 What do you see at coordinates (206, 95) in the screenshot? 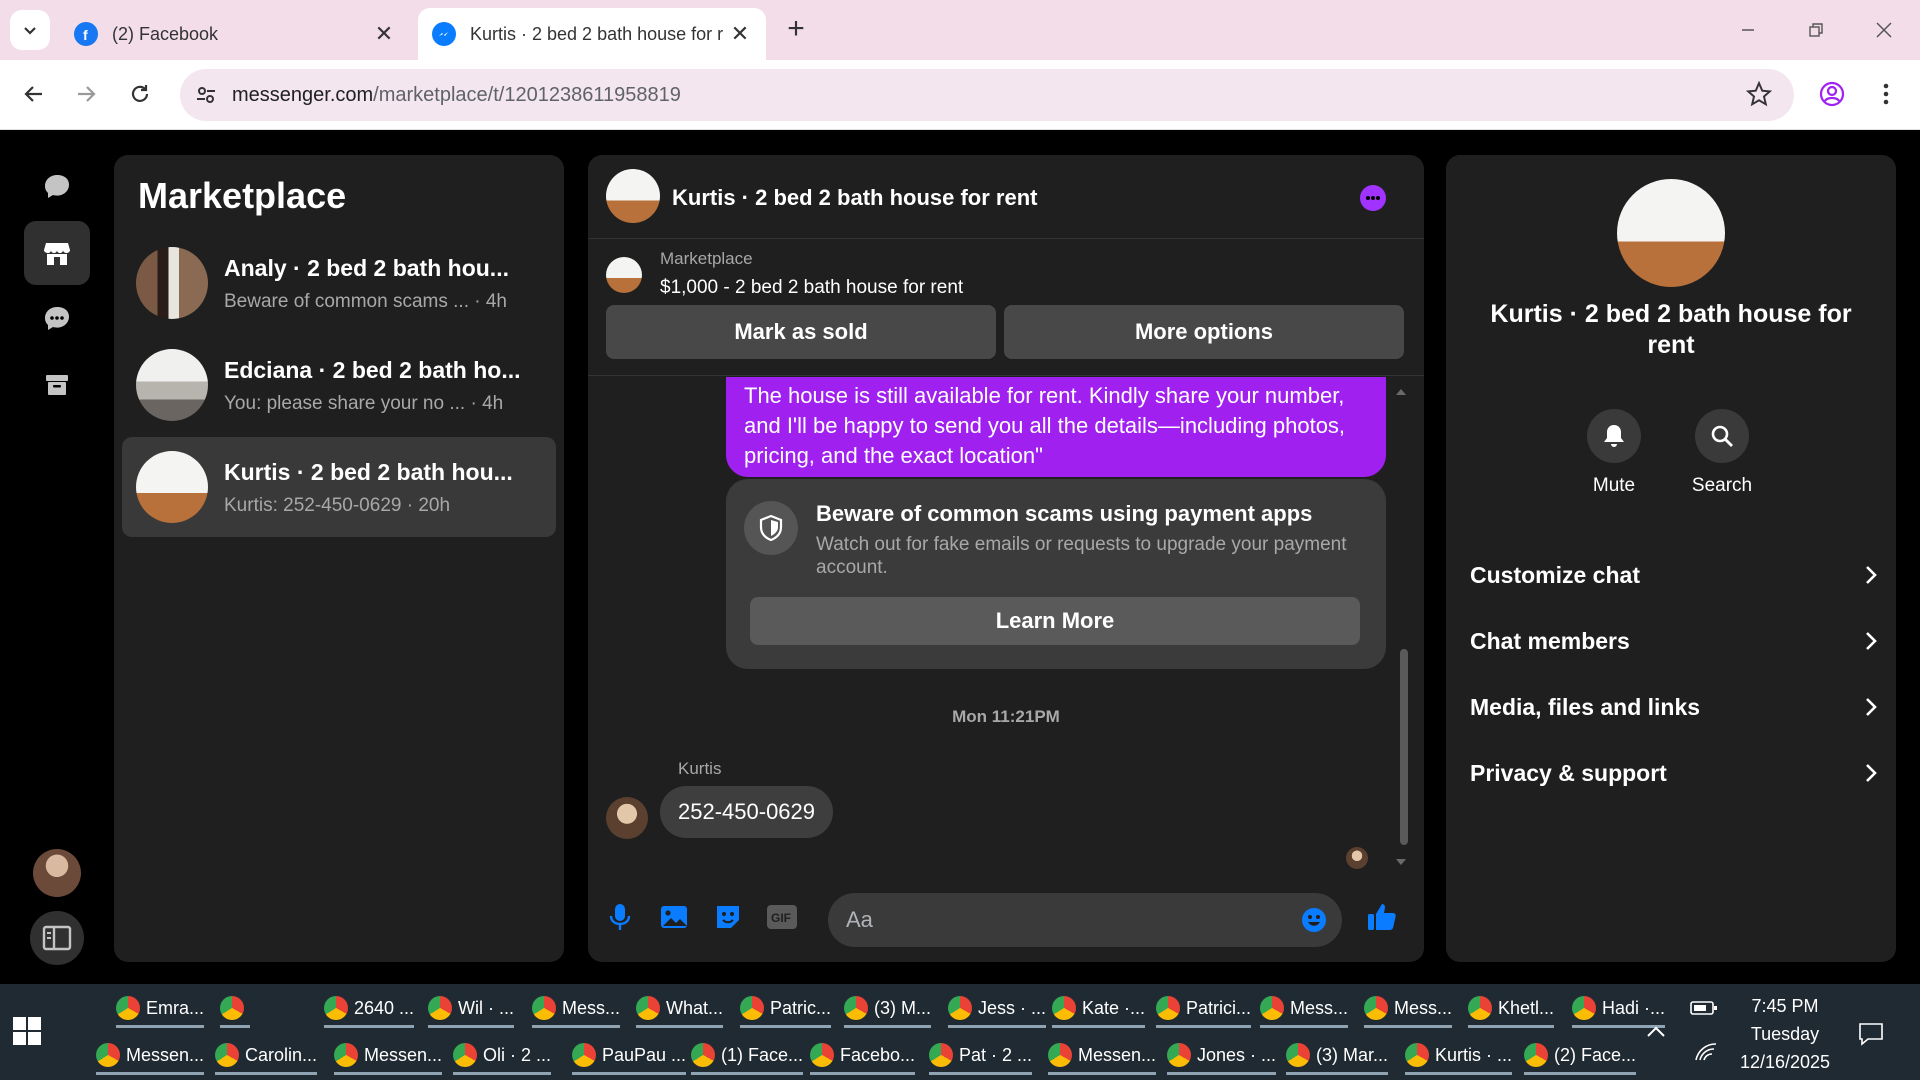
I see `site-settings-icon` at bounding box center [206, 95].